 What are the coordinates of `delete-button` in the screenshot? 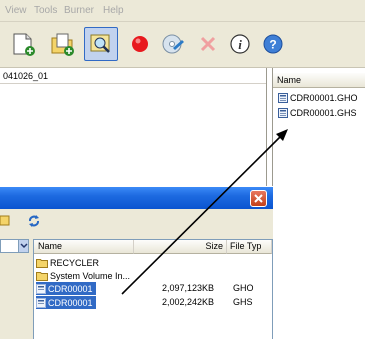 It's located at (208, 44).